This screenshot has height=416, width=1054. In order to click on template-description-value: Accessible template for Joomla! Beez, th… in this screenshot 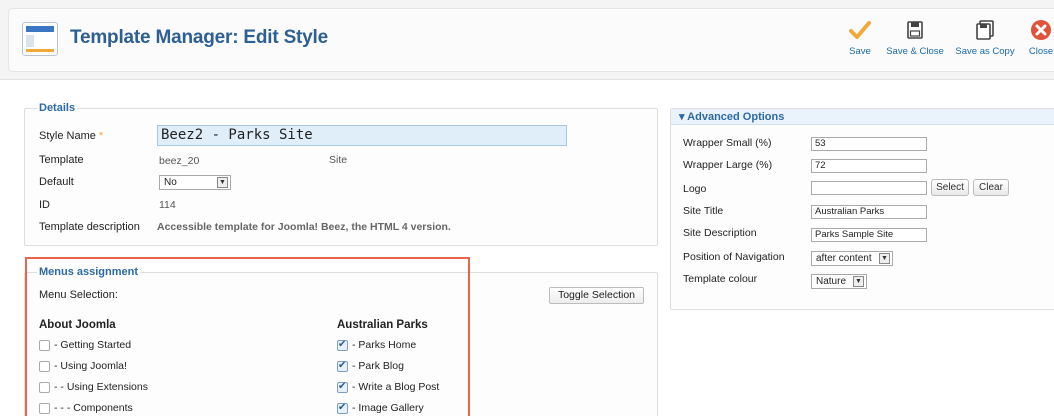, I will do `click(304, 227)`.